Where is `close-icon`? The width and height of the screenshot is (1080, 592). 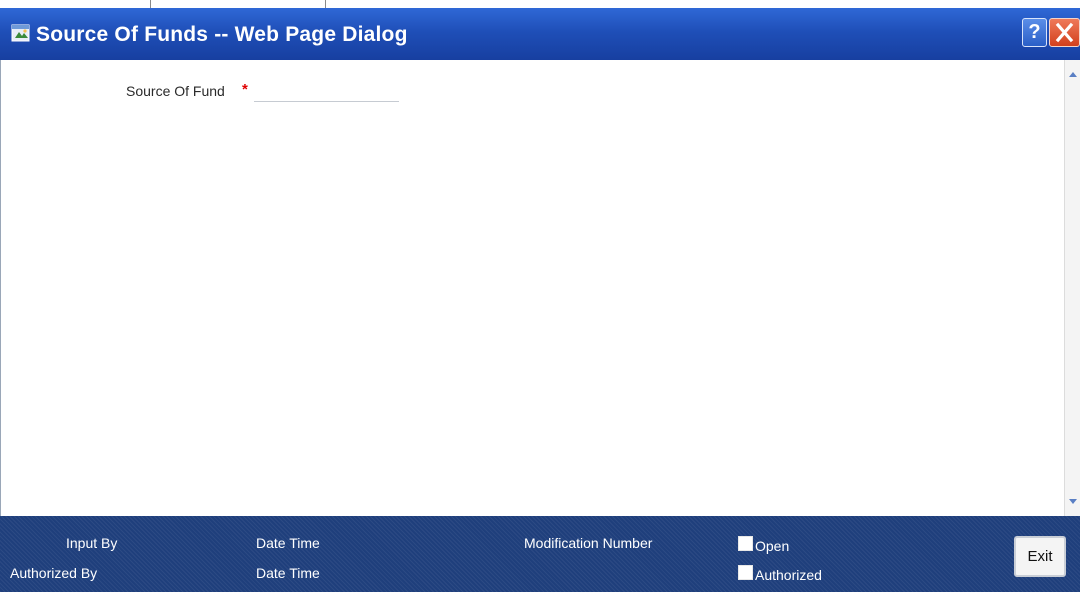 close-icon is located at coordinates (1064, 32).